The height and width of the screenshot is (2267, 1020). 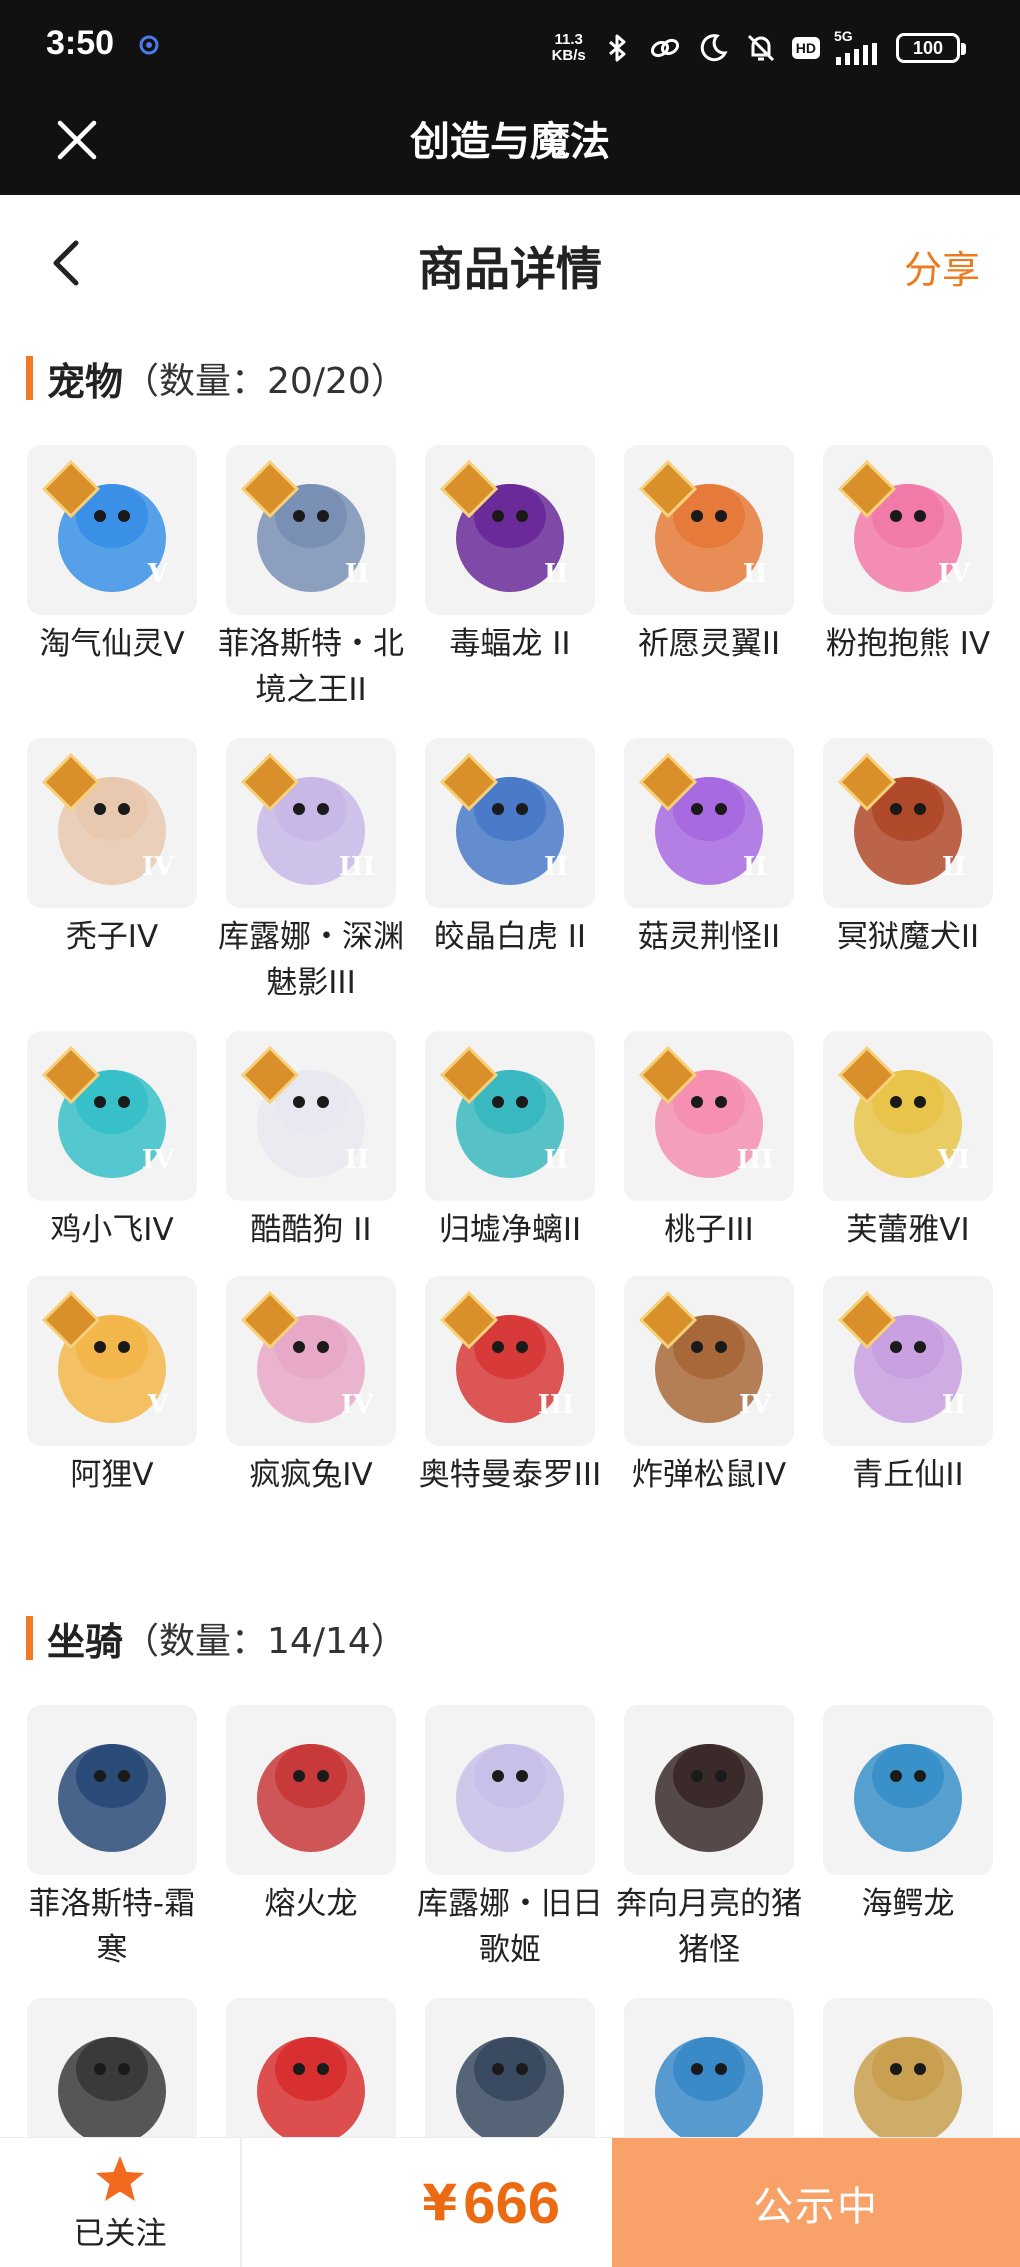 What do you see at coordinates (311, 1475) in the screenshot?
I see `pet-name: 疯疯兔IV` at bounding box center [311, 1475].